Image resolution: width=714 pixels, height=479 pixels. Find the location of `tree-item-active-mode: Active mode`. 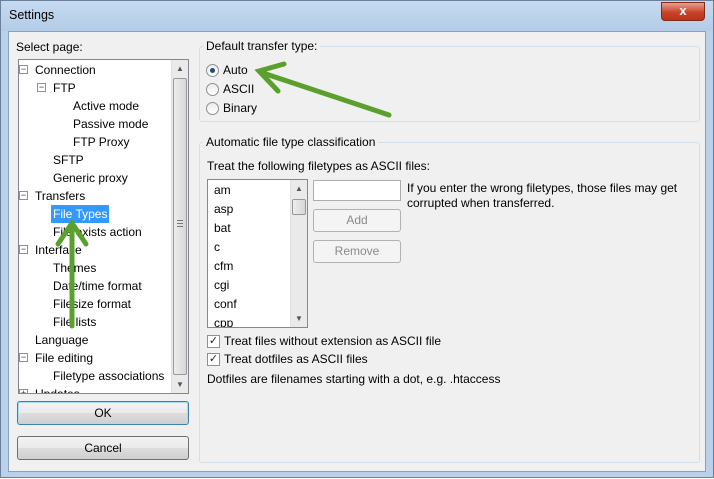

tree-item-active-mode: Active mode is located at coordinates (106, 106).